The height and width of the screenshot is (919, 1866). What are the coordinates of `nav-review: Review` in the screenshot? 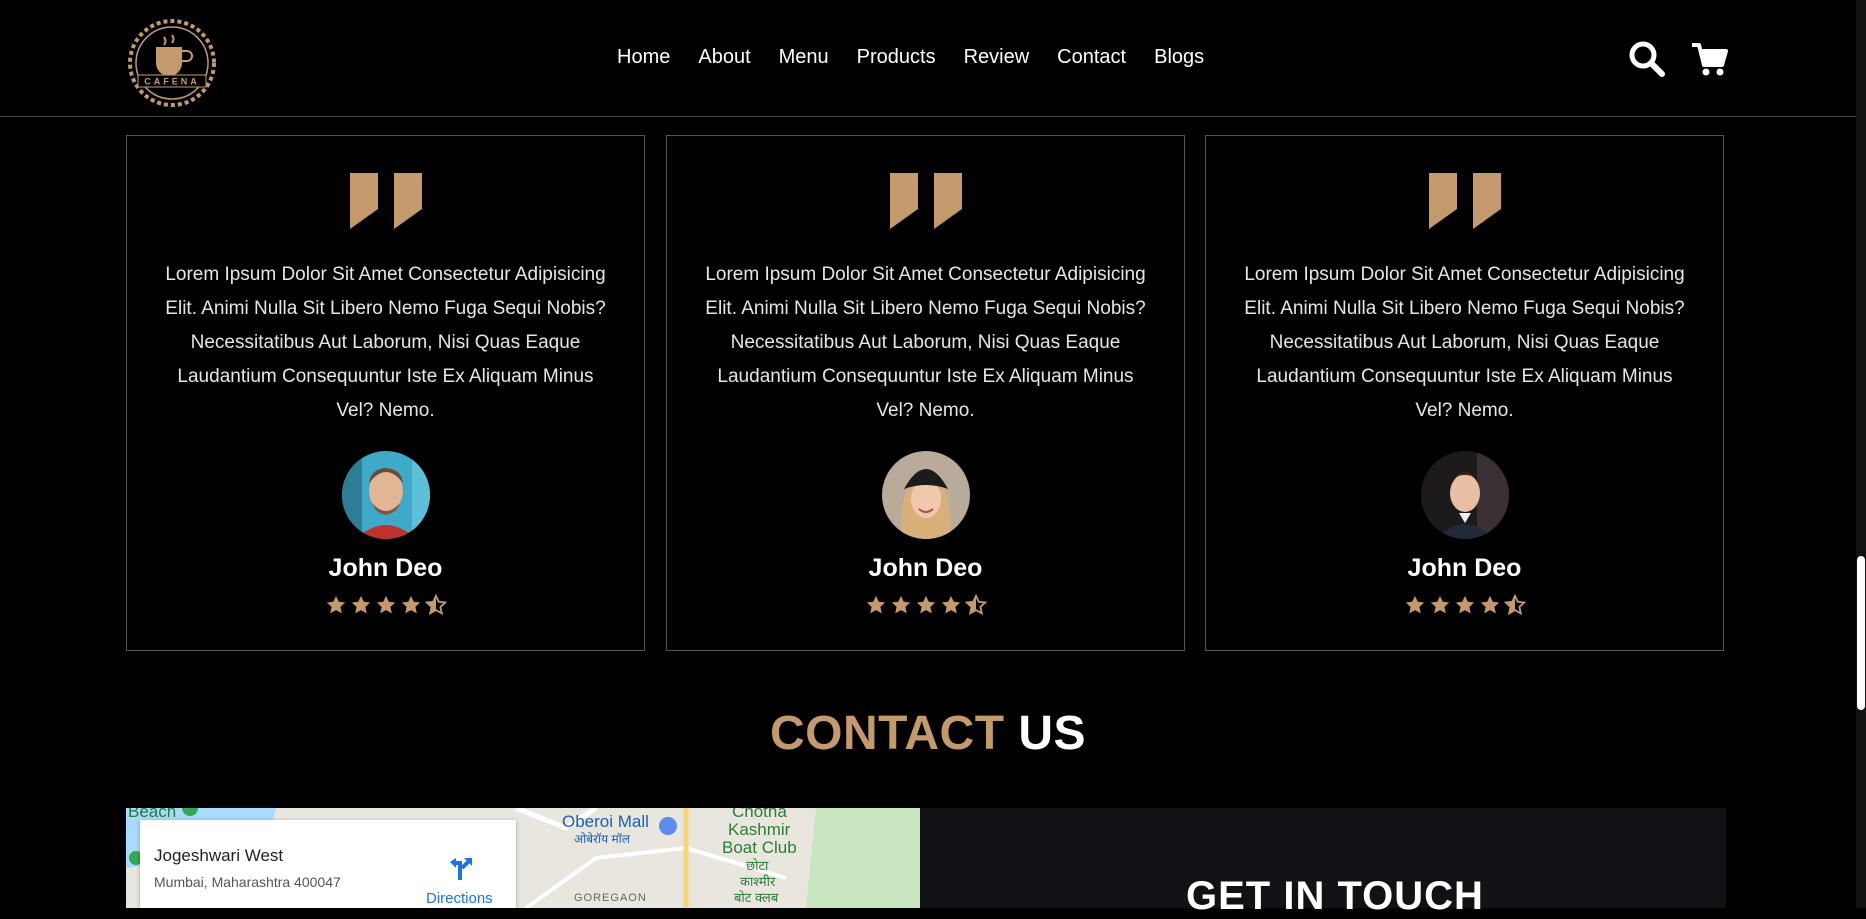 It's located at (997, 57).